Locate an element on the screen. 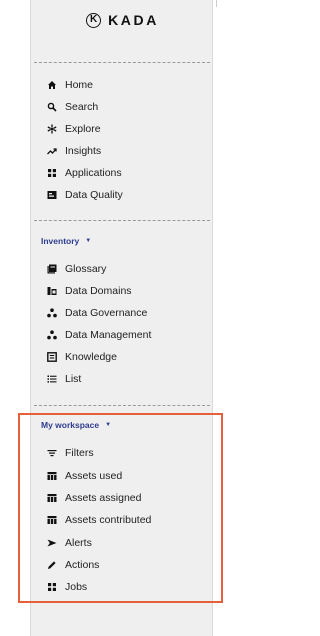  data-governance-icon is located at coordinates (52, 313).